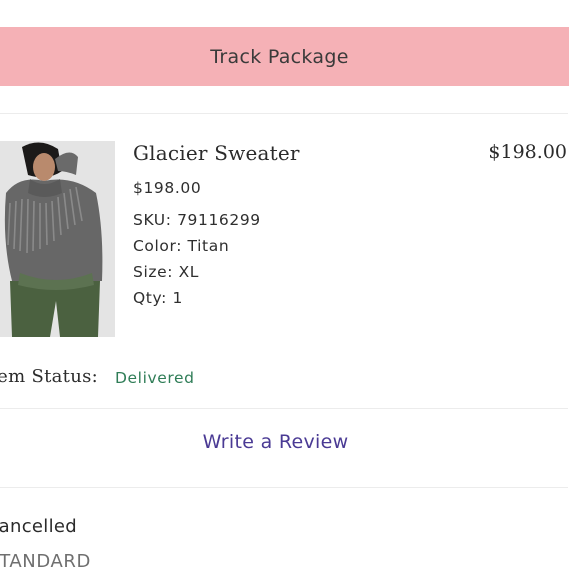  I want to click on product-image, so click(57, 239).